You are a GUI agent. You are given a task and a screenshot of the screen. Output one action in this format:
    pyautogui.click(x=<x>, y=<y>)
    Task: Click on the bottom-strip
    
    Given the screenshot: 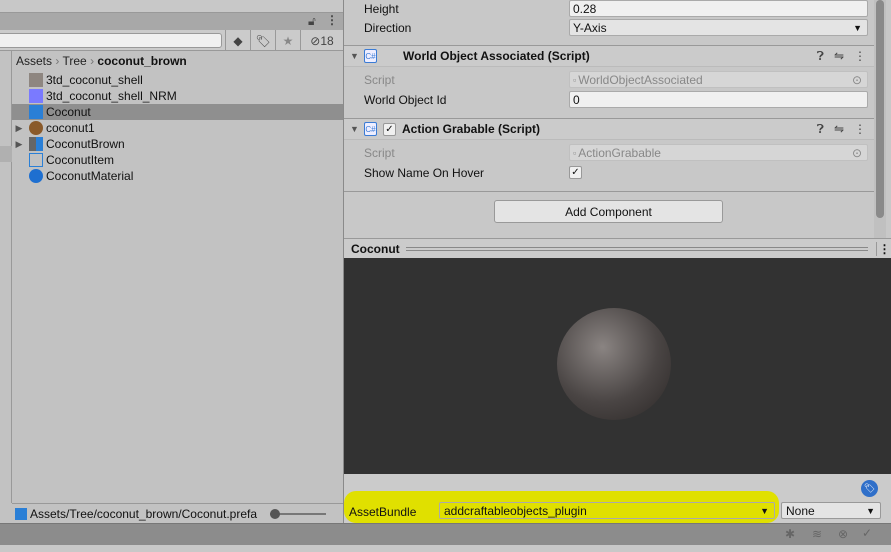 What is the action you would take?
    pyautogui.click(x=445, y=548)
    